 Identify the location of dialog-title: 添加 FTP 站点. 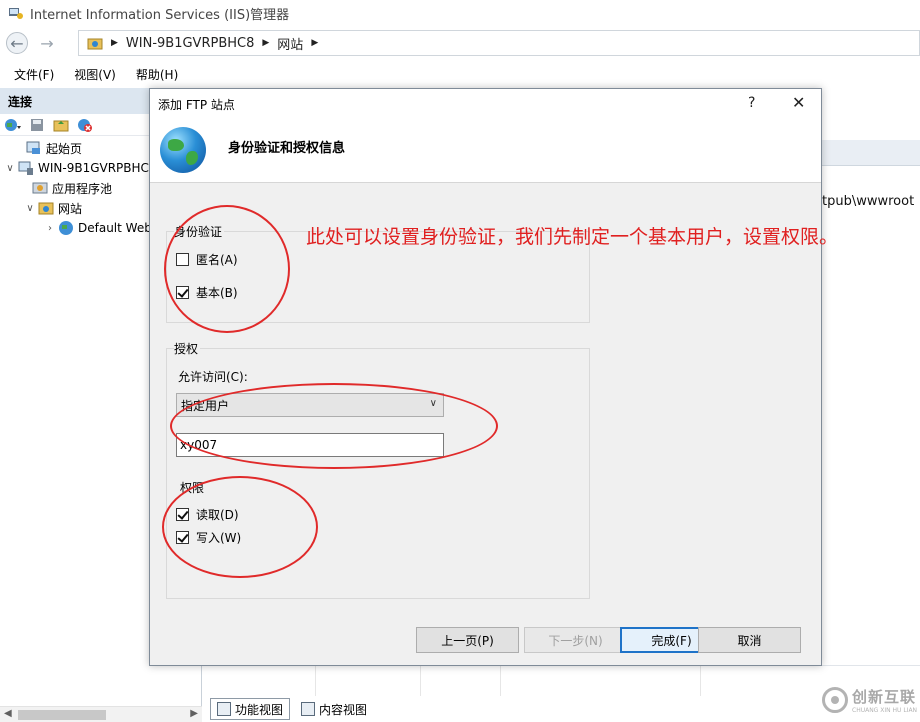
(196, 104).